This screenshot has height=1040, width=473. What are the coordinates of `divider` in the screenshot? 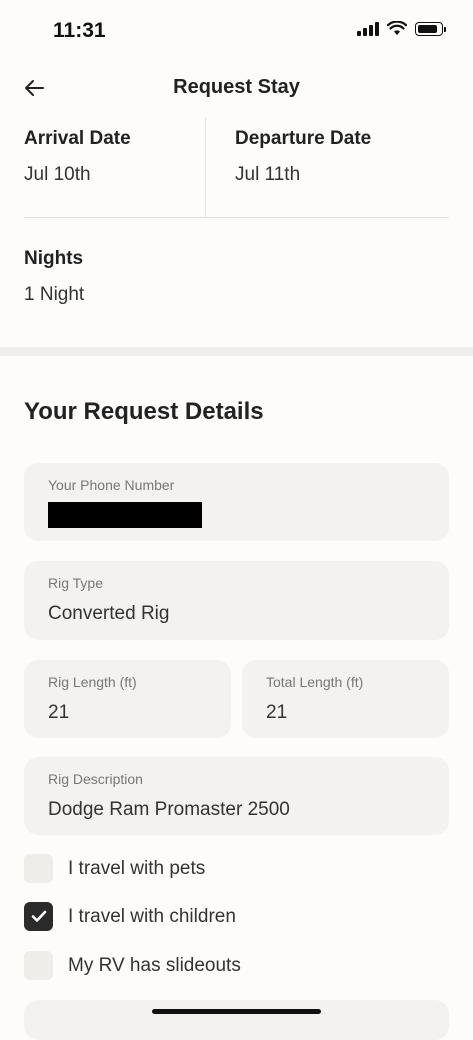 It's located at (236, 217).